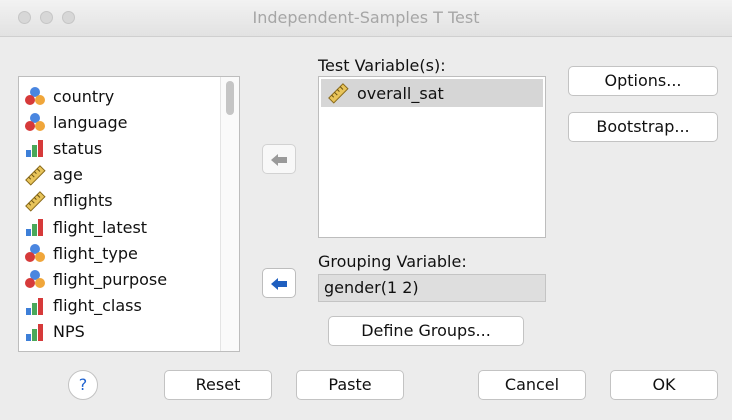  I want to click on reset-button: Reset, so click(218, 385).